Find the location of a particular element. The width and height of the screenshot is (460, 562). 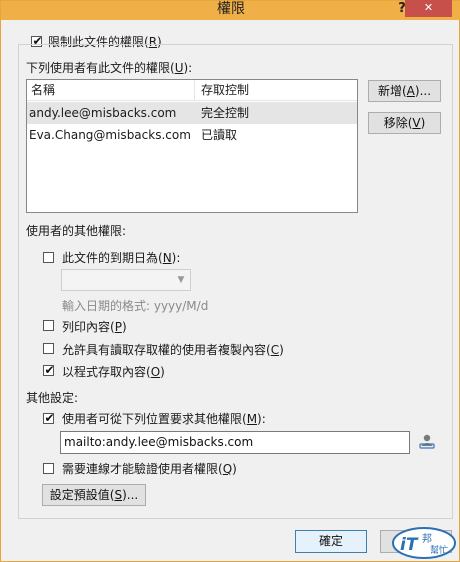

programmatic-access-checkbox: ✔ is located at coordinates (49, 370).